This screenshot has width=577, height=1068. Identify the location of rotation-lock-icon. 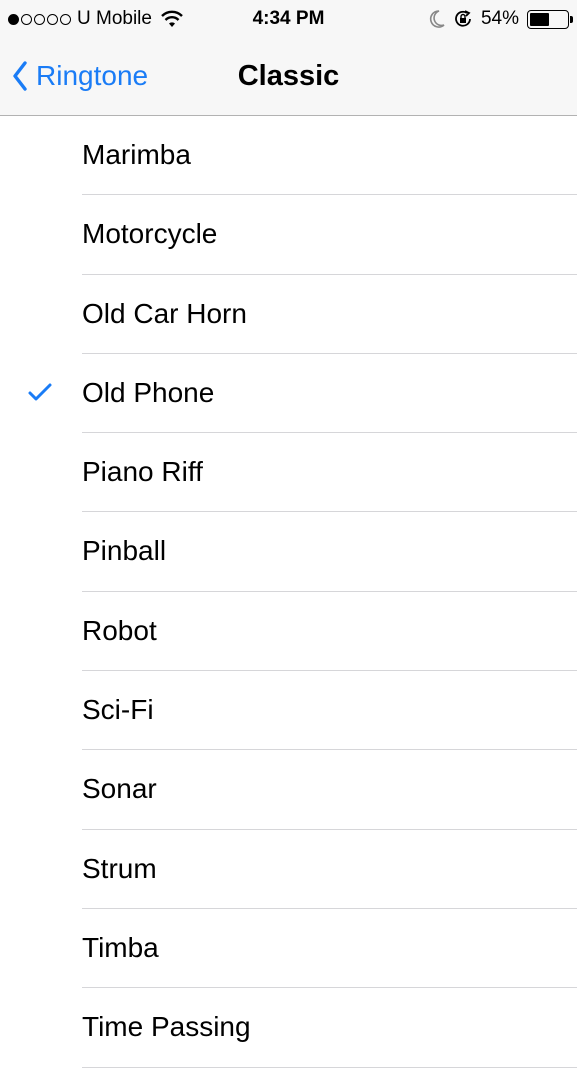
(463, 18).